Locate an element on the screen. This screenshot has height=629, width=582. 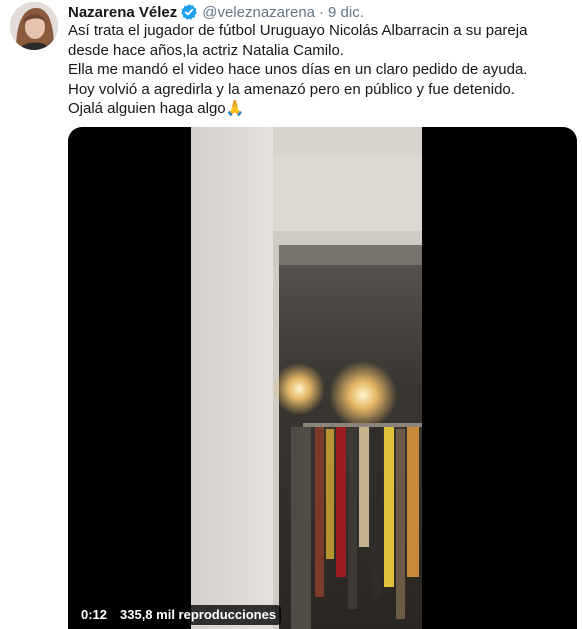
video-view-count: 335,8 mil reproducciones is located at coordinates (198, 615).